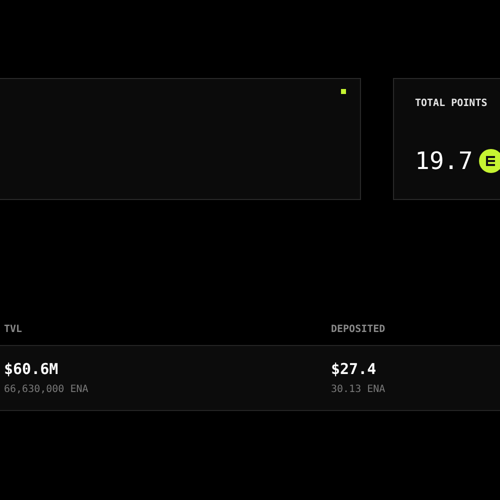 This screenshot has width=500, height=500. I want to click on column-header: TVL, so click(13, 329).